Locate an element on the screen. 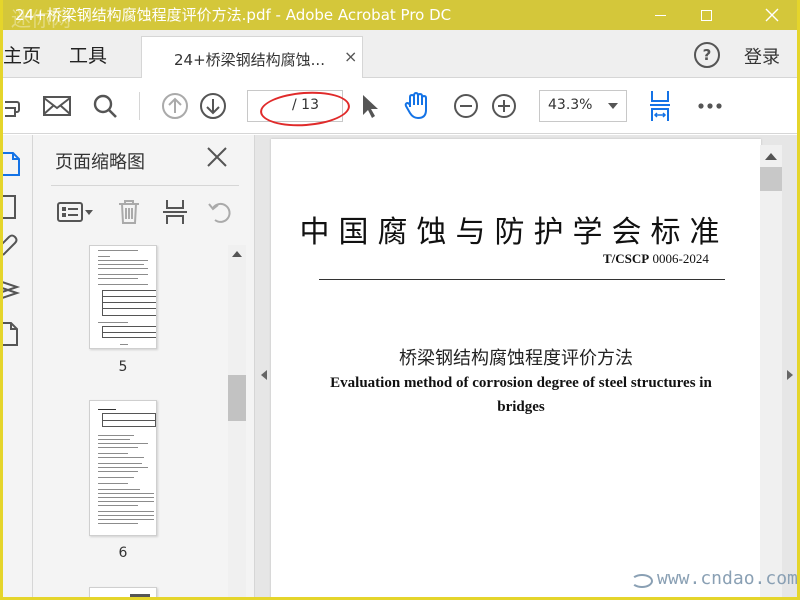  rail-document is located at coordinates (14, 333).